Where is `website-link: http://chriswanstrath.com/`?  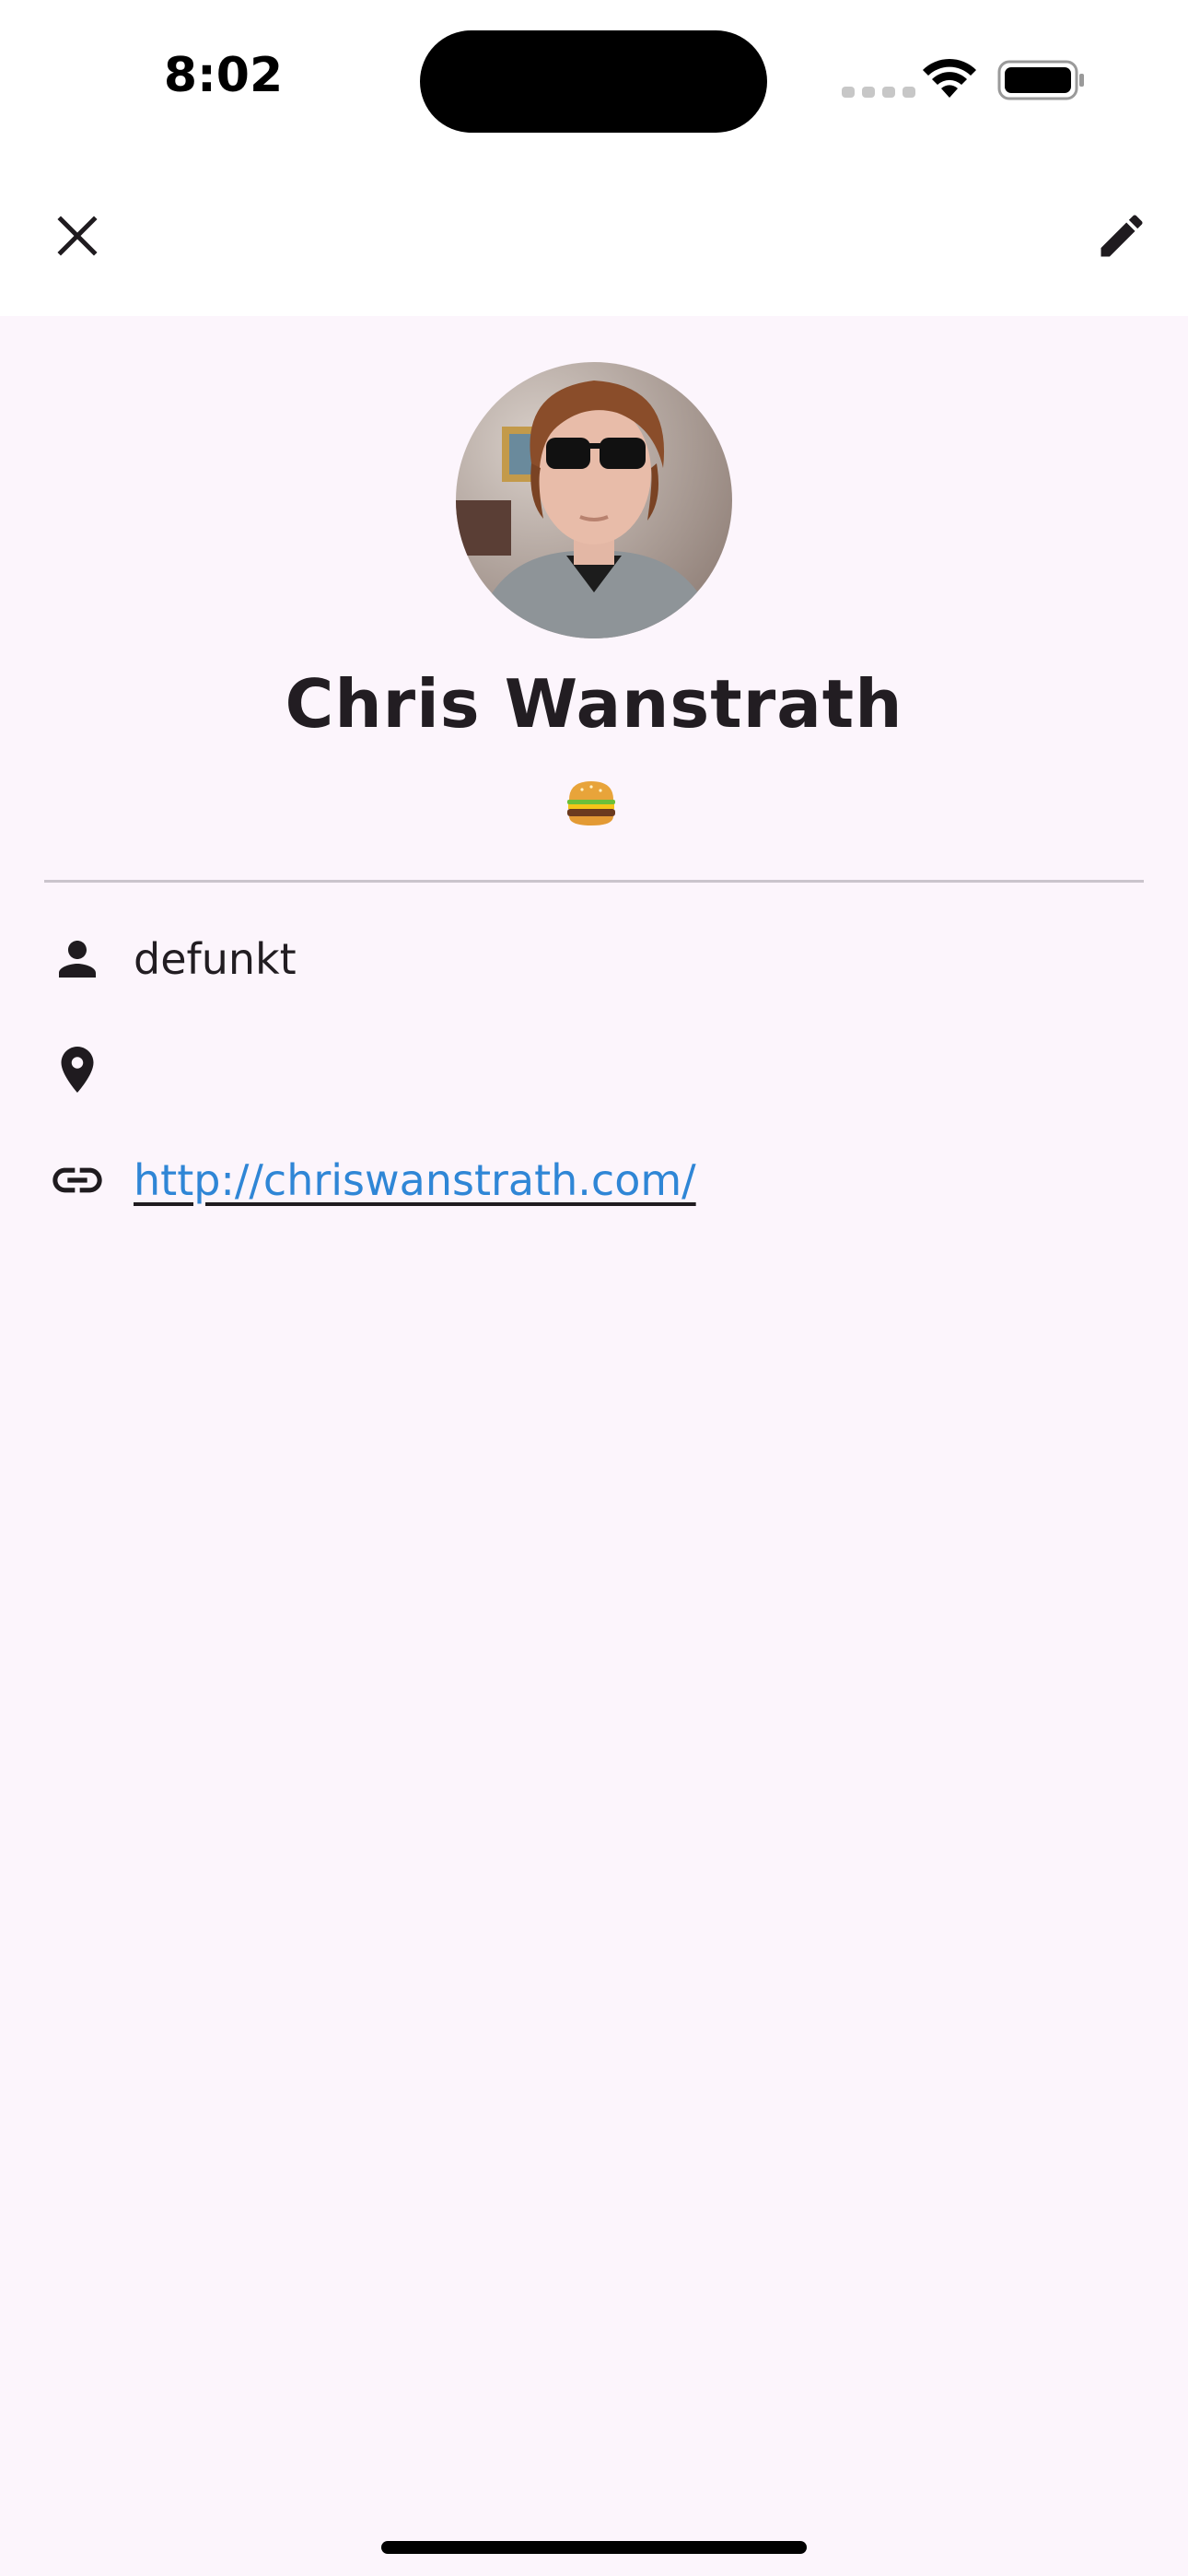
website-link: http://chriswanstrath.com/ is located at coordinates (415, 1180).